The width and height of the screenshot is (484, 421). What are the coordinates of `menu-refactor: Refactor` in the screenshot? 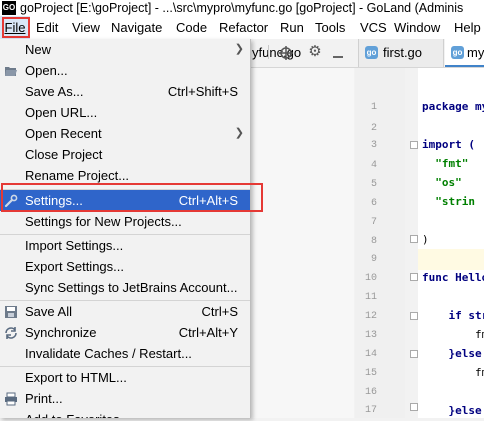 It's located at (243, 27).